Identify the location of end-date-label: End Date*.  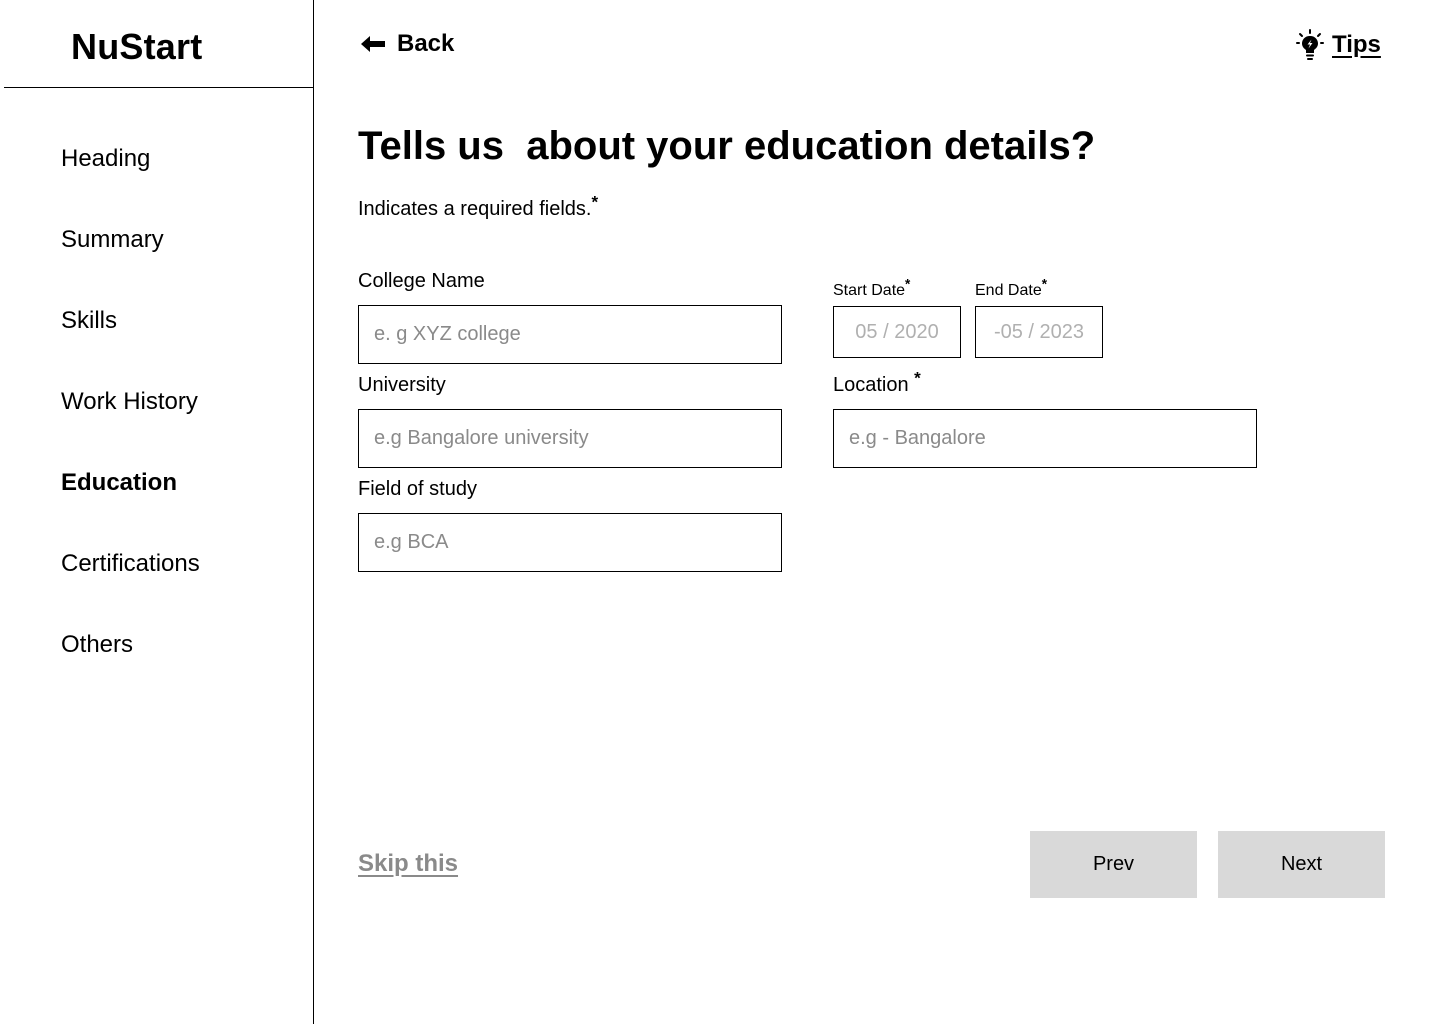
(1011, 288).